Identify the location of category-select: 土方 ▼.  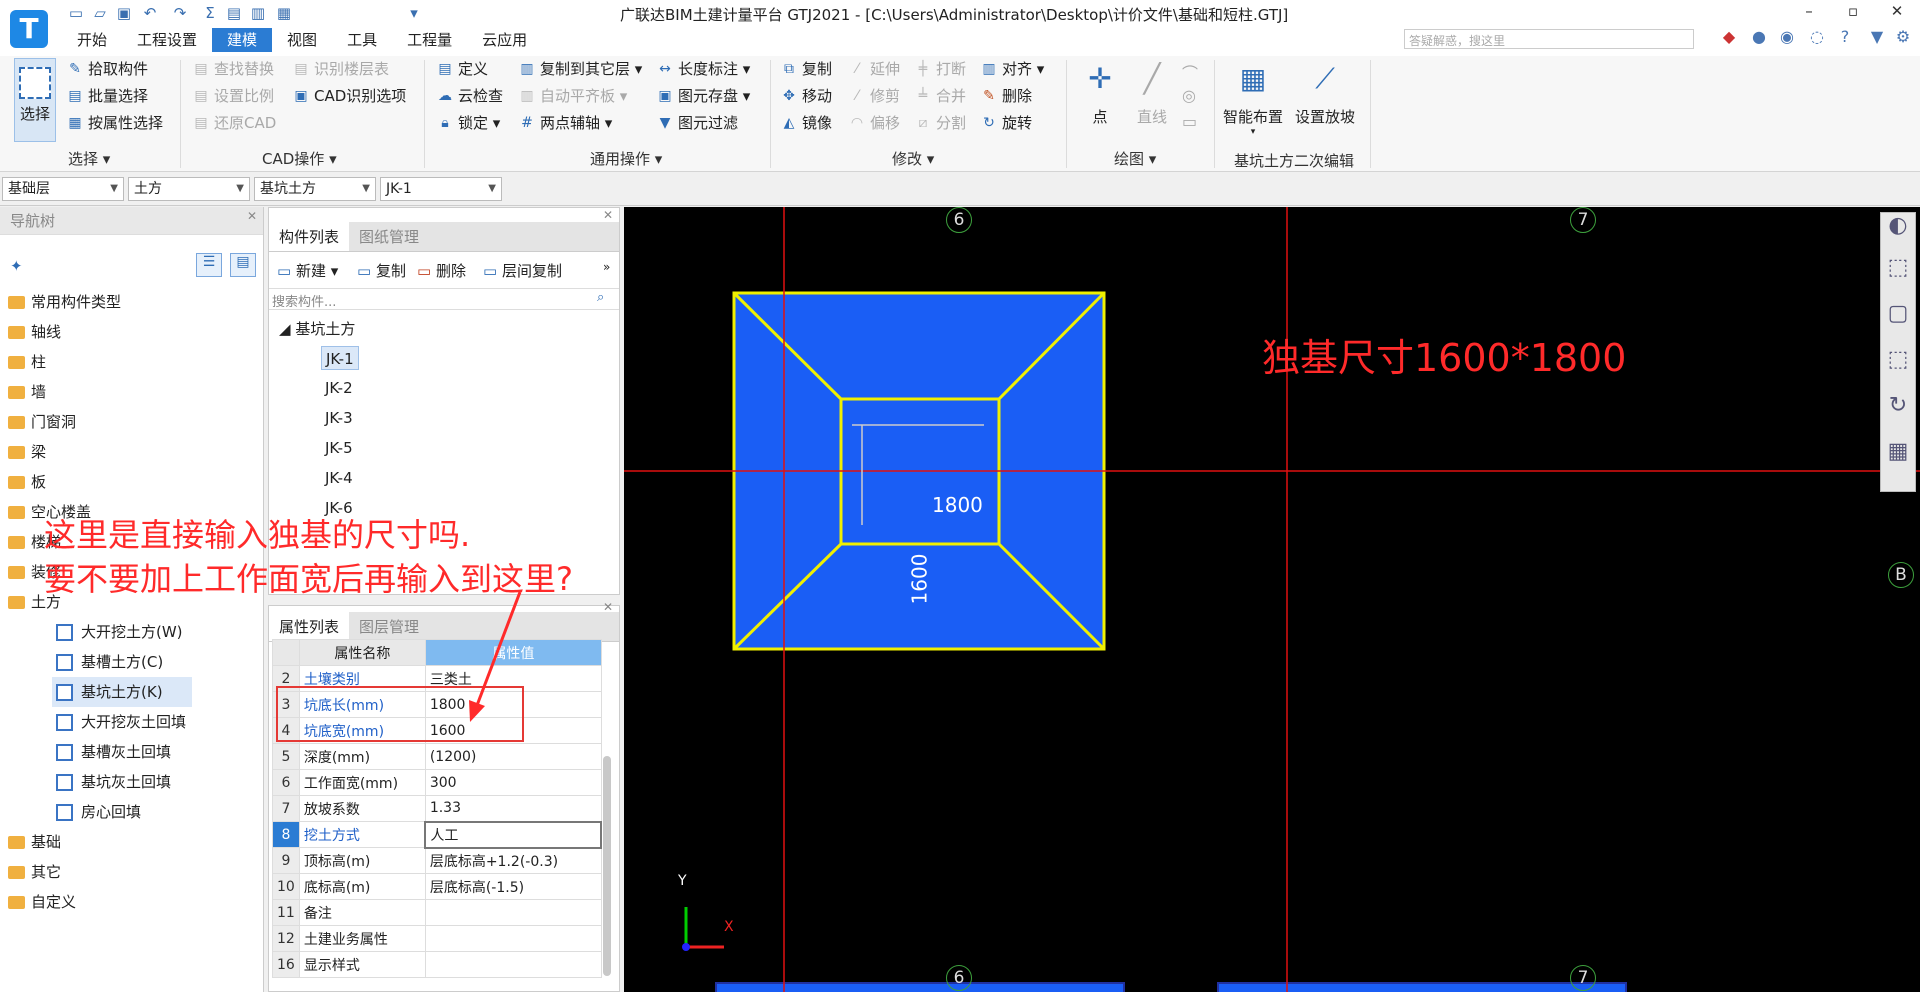
(189, 189).